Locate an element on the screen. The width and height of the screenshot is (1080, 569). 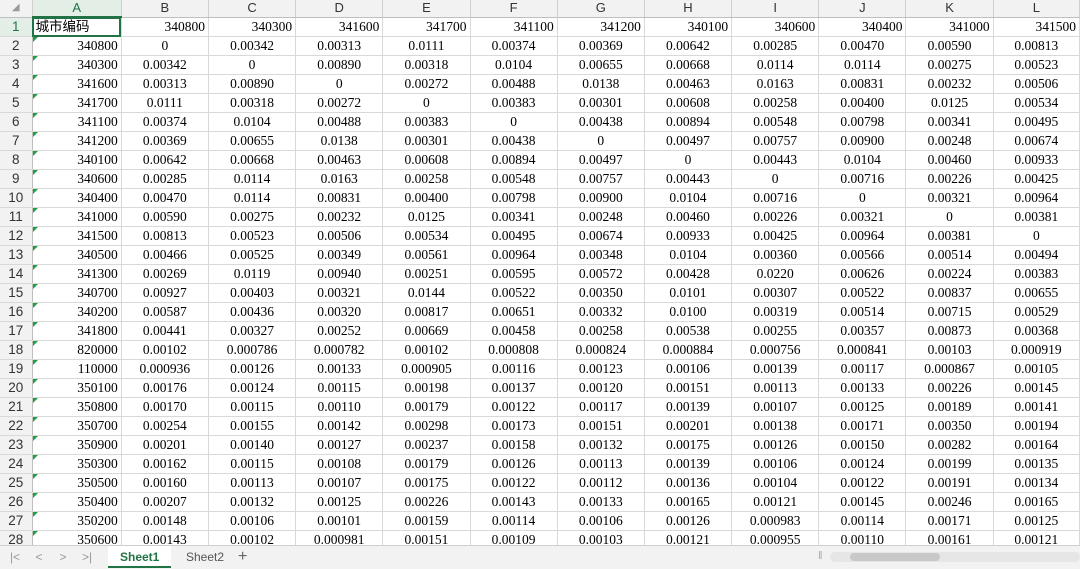
value-cell: 0.00139 is located at coordinates (688, 407).